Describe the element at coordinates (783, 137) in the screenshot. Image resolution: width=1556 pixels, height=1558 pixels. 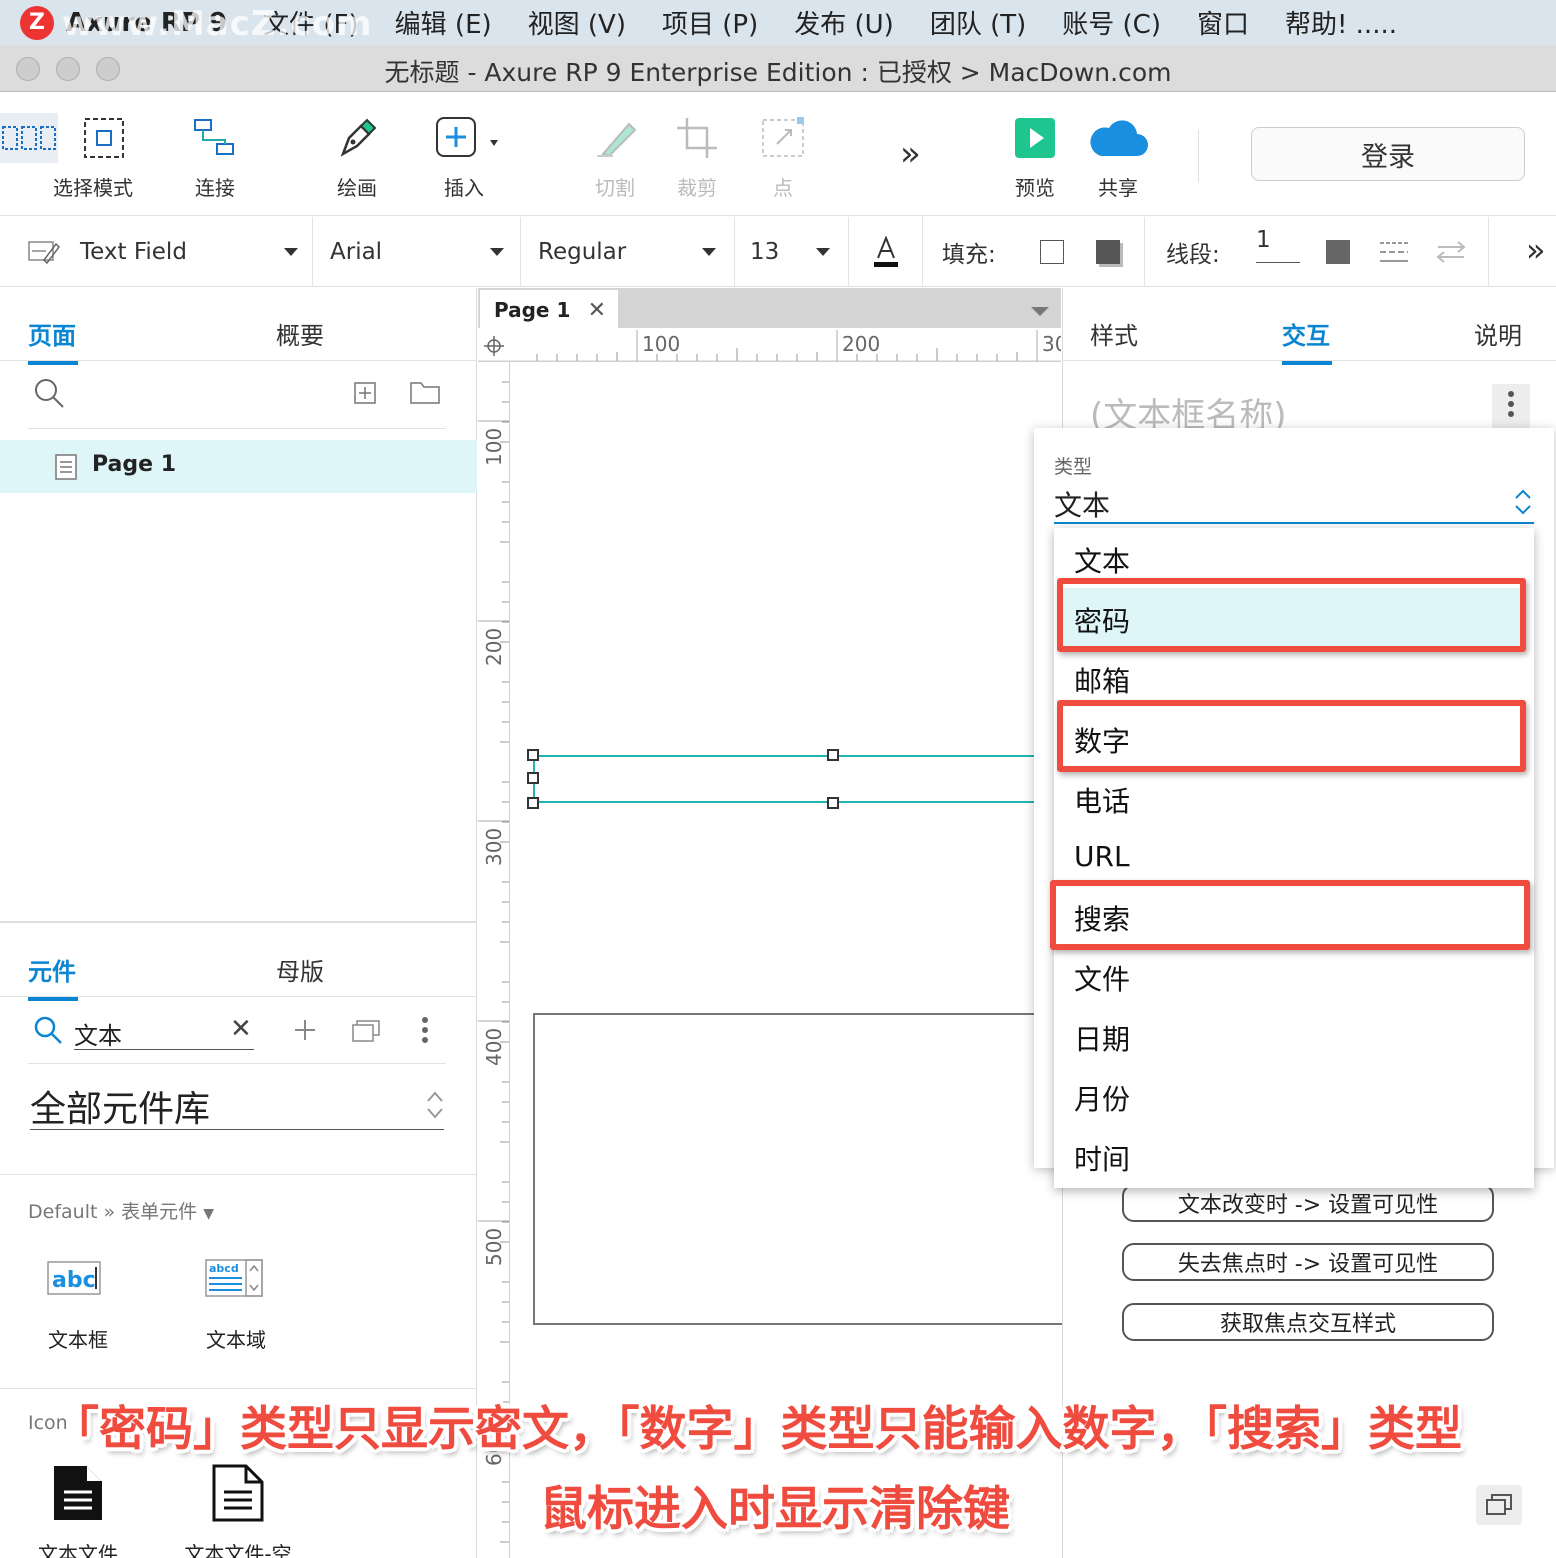
I see `point-icon` at that location.